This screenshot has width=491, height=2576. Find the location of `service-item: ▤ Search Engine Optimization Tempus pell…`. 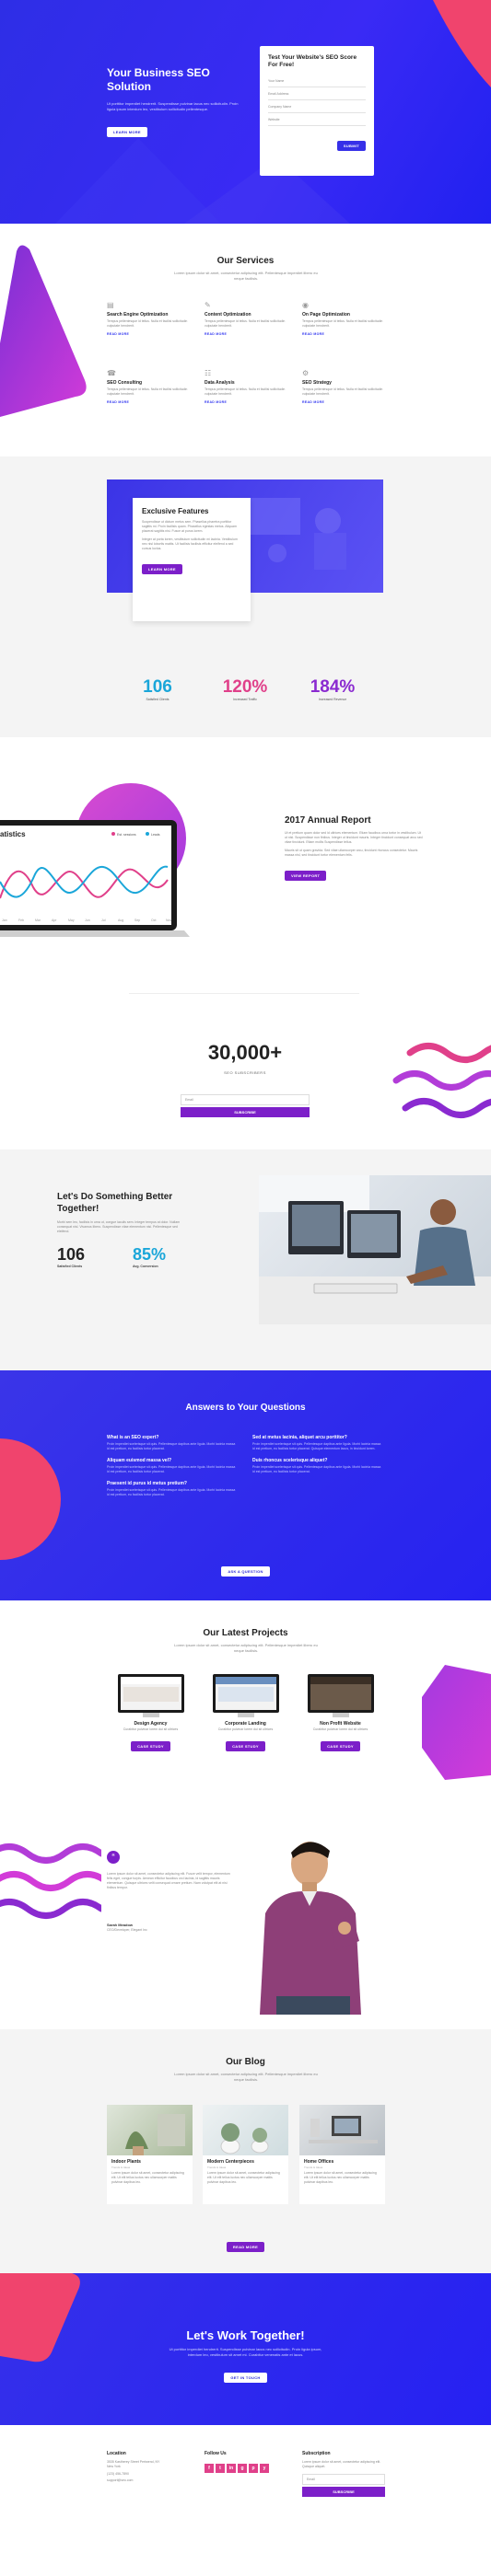

service-item: ▤ Search Engine Optimization Tempus pell… is located at coordinates (150, 318).